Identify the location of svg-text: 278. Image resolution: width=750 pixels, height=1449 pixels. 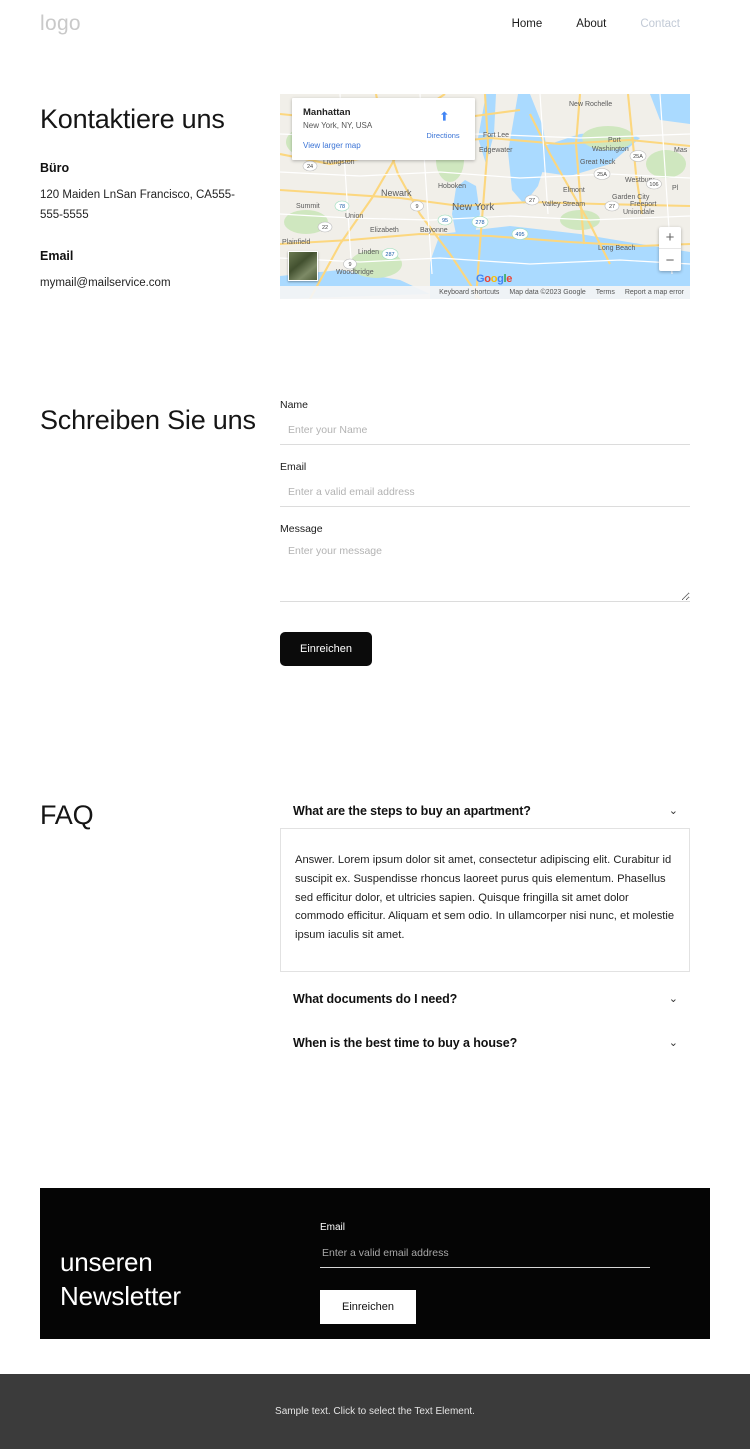
(479, 223).